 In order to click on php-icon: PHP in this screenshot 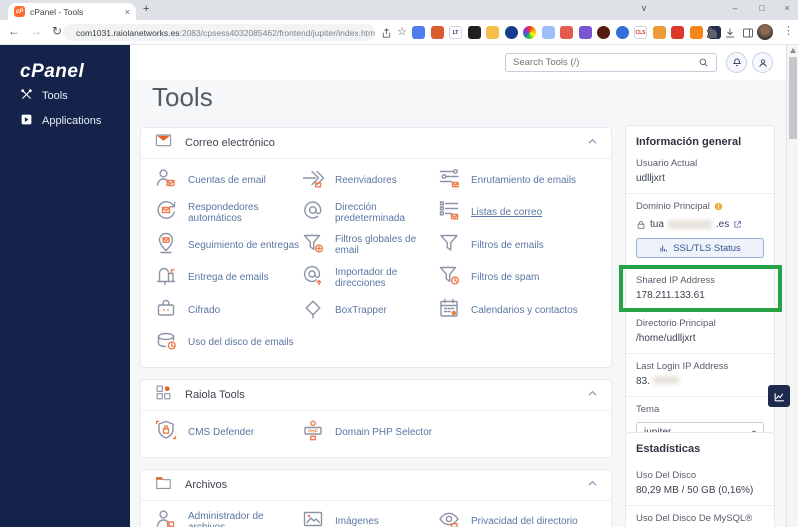, I will do `click(313, 432)`.